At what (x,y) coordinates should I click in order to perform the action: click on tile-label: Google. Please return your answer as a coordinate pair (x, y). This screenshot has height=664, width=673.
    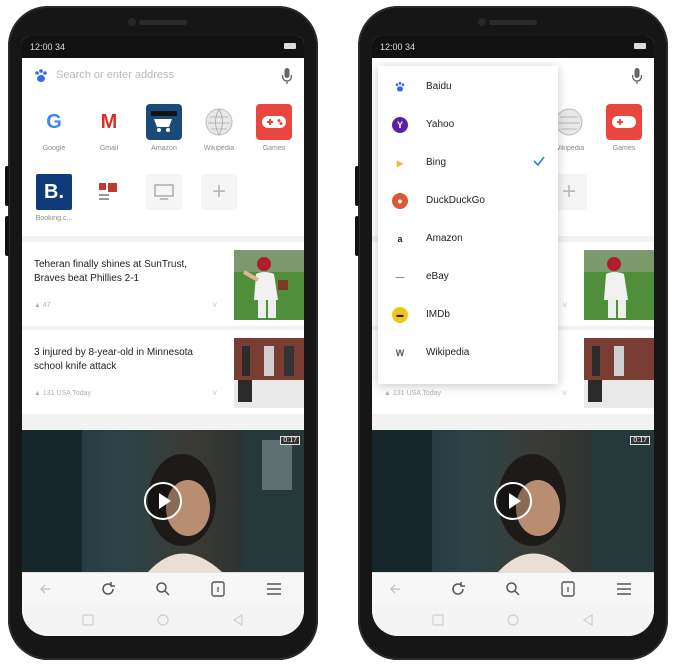
    Looking at the image, I should click on (54, 148).